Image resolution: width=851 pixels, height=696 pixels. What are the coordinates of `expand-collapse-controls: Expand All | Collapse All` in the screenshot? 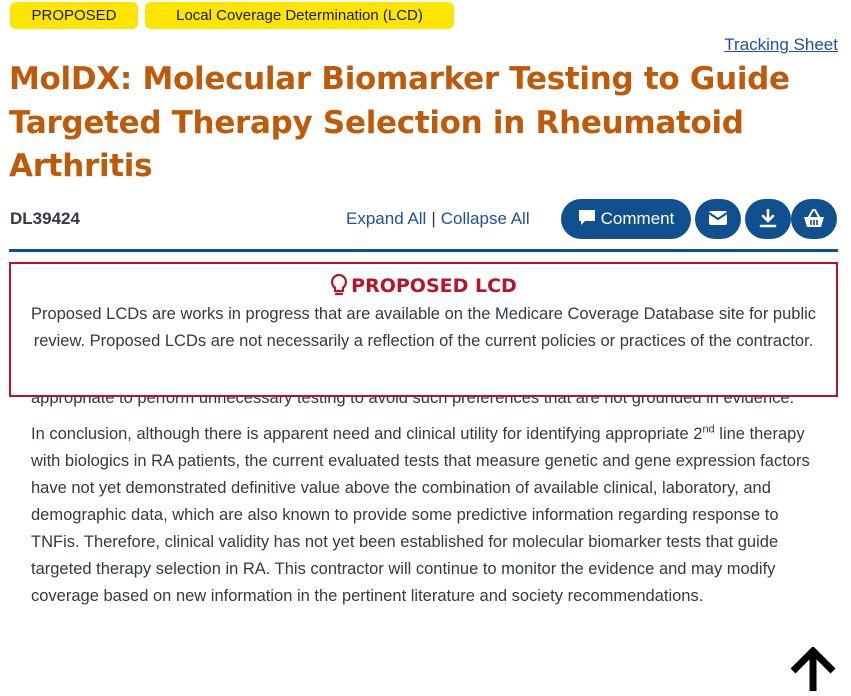 It's located at (438, 219).